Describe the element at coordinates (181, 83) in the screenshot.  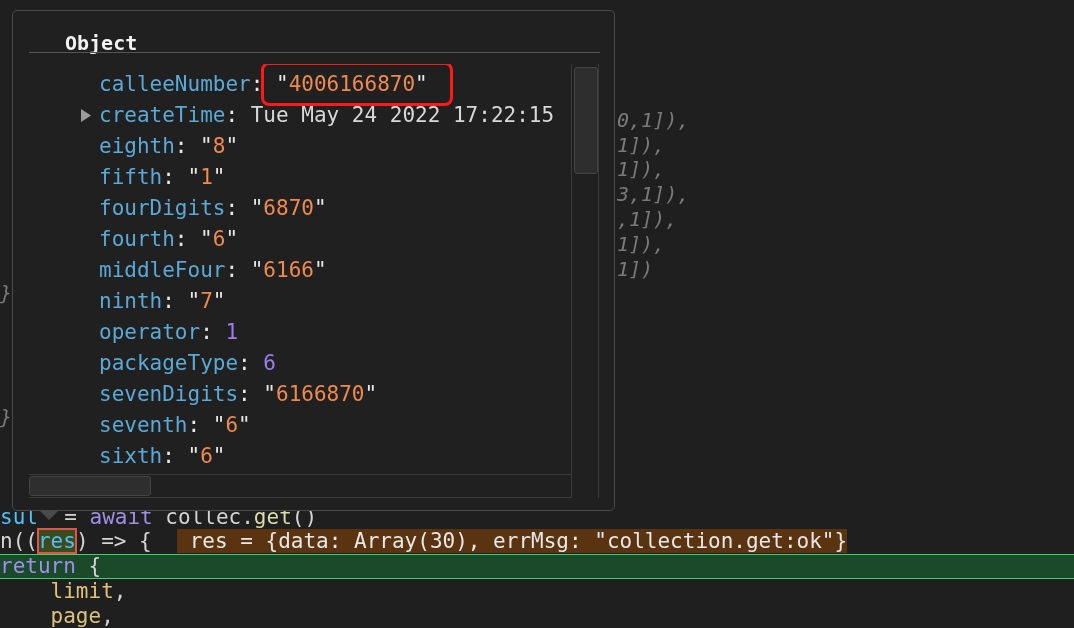
I see `property-key: calleeNumber:` at that location.